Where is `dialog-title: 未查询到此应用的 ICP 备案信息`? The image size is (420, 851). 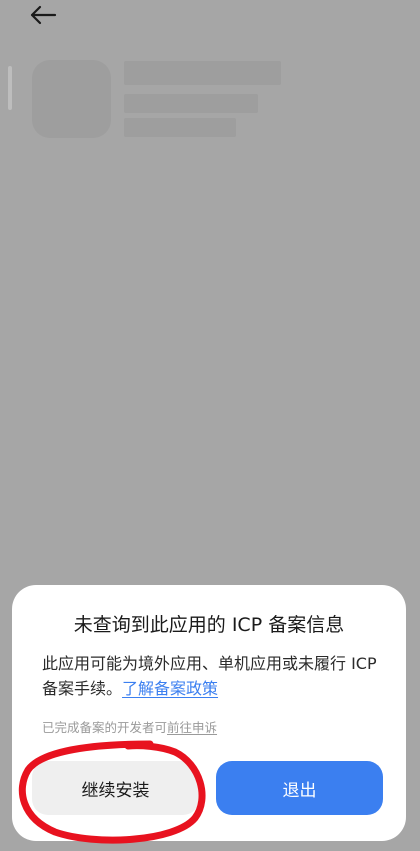 dialog-title: 未查询到此应用的 ICP 备案信息 is located at coordinates (209, 625).